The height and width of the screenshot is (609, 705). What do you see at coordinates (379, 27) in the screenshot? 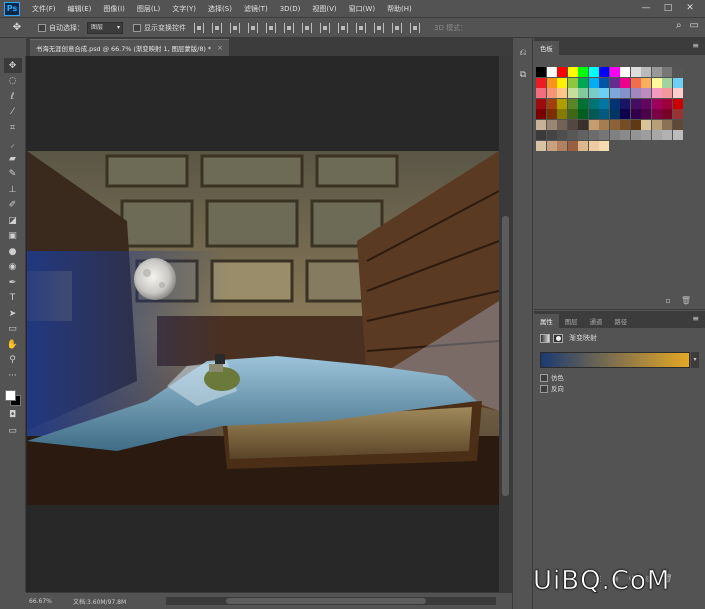
I see `distribute-hcenter-icon` at bounding box center [379, 27].